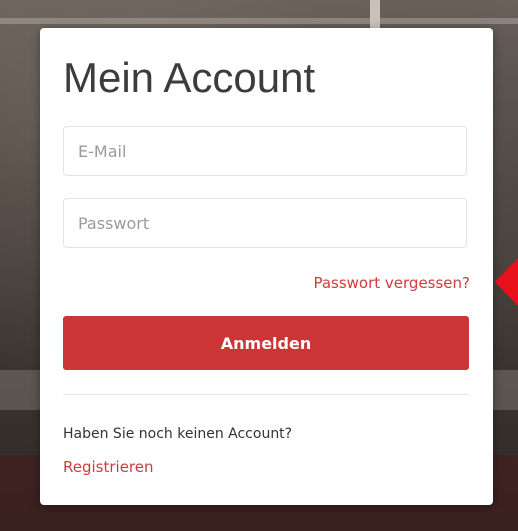  I want to click on no-account-text: Haben Sie noch keinen Account?, so click(178, 434).